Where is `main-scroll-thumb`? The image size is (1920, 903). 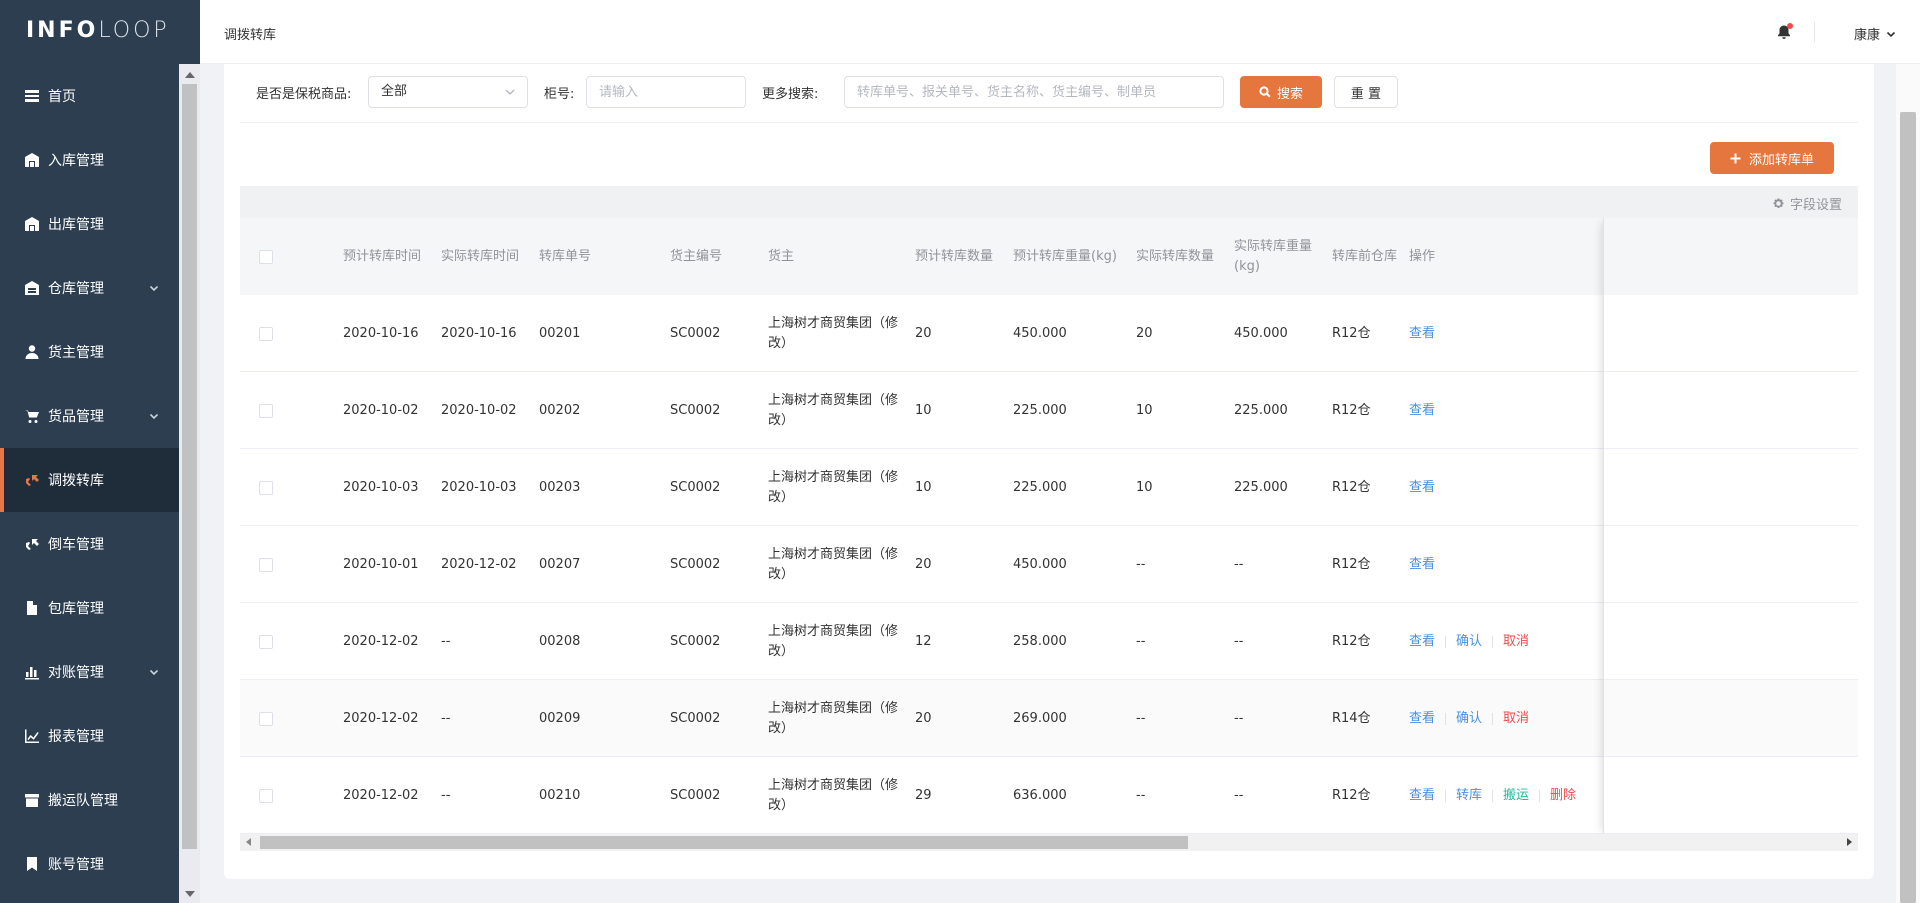
main-scroll-thumb is located at coordinates (1908, 507).